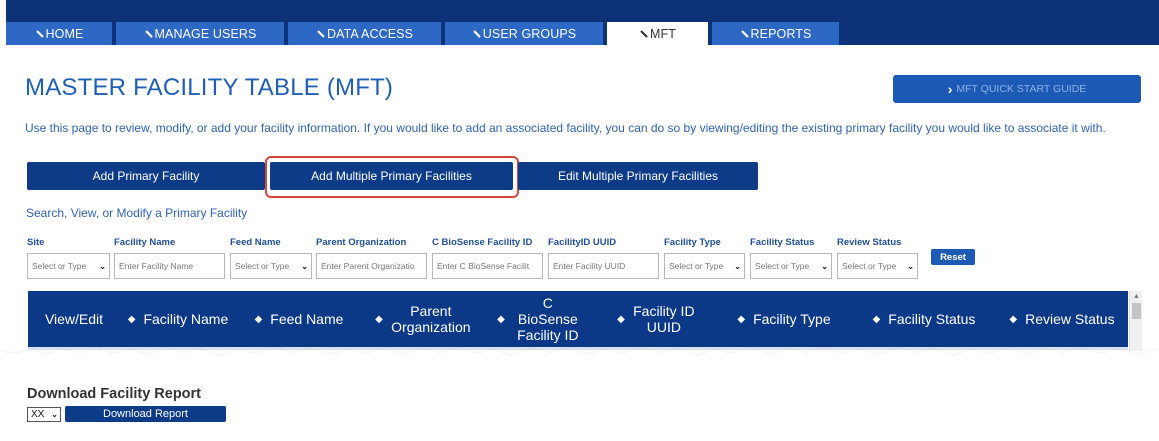 This screenshot has width=1159, height=441. What do you see at coordinates (696, 266) in the screenshot?
I see `facility-type-select-value: Select or Type` at bounding box center [696, 266].